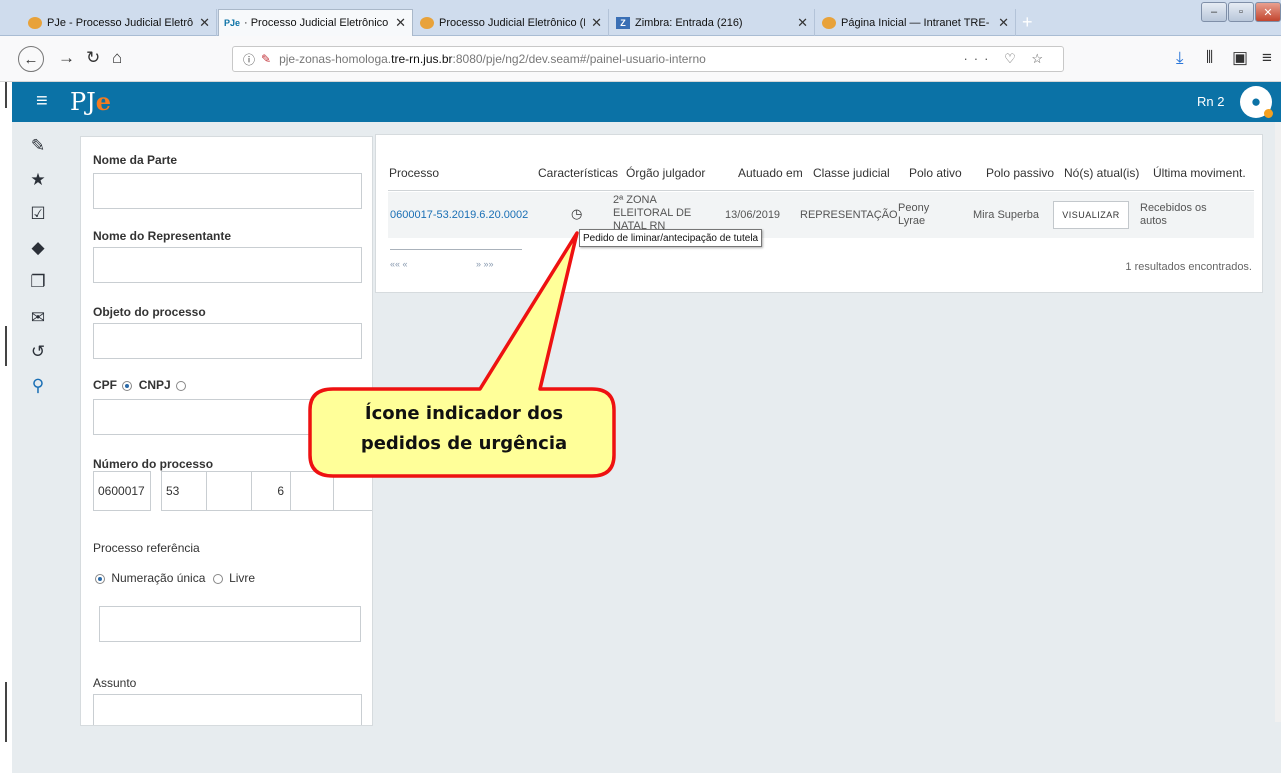 The image size is (1281, 773). I want to click on sidebar-icon: ▣, so click(1240, 58).